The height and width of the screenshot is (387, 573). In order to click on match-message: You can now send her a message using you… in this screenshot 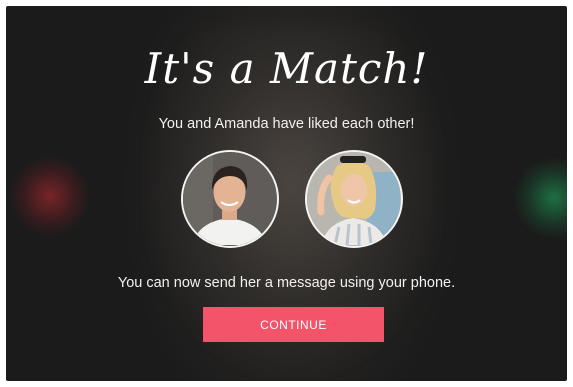, I will do `click(286, 283)`.